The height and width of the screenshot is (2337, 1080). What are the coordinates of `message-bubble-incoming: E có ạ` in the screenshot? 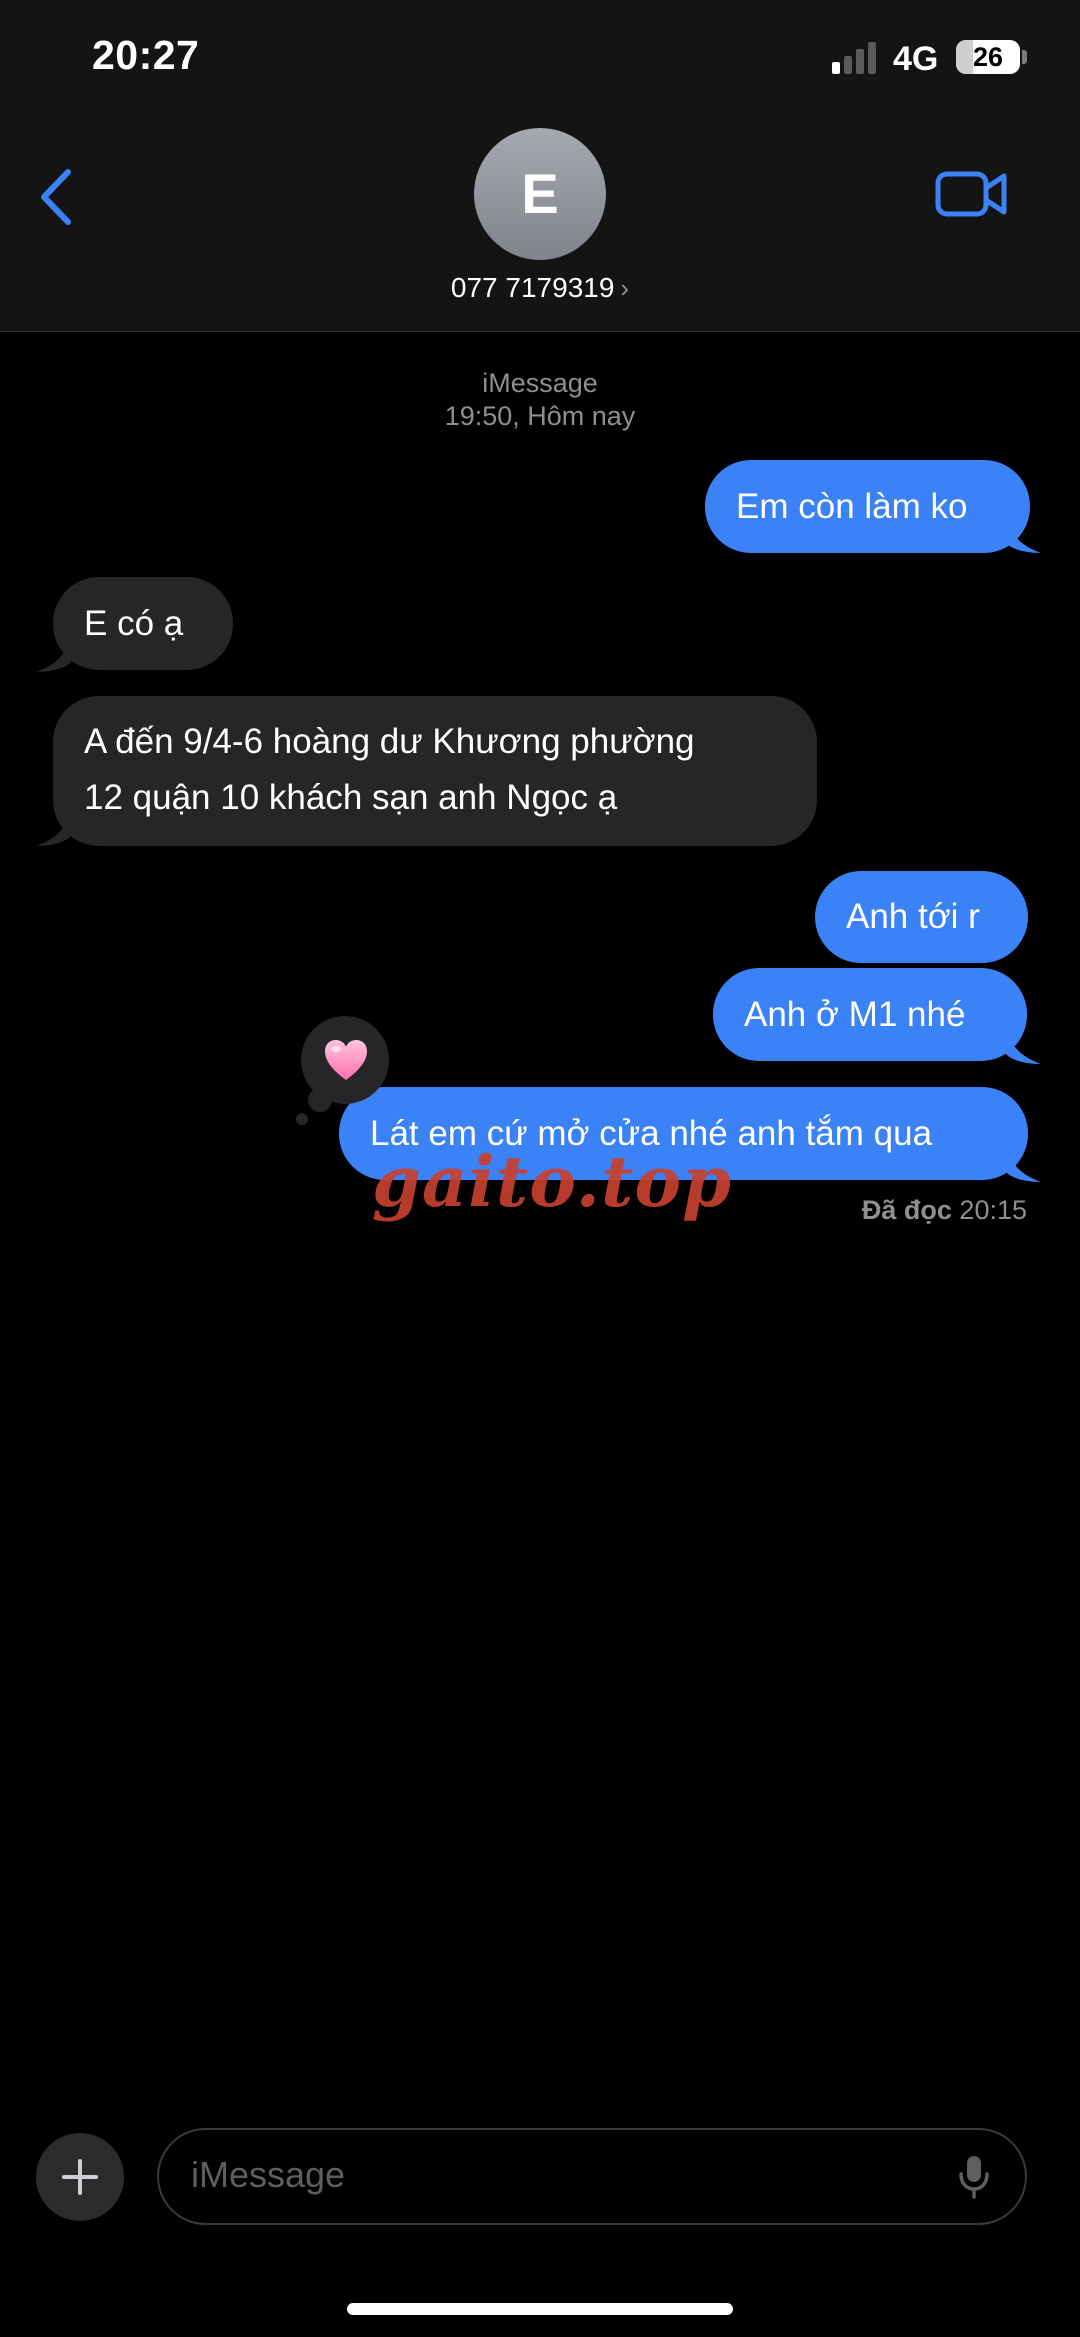 It's located at (143, 623).